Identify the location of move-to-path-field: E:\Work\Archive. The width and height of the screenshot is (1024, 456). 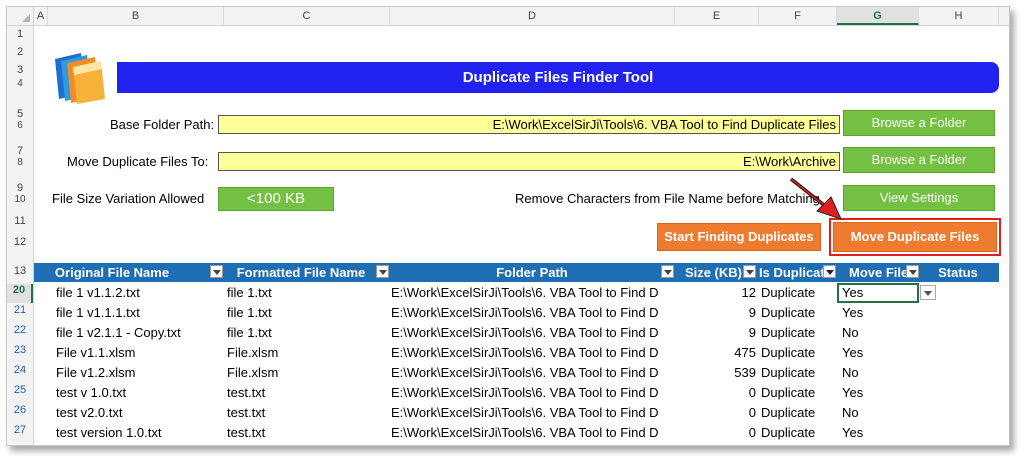
(529, 161).